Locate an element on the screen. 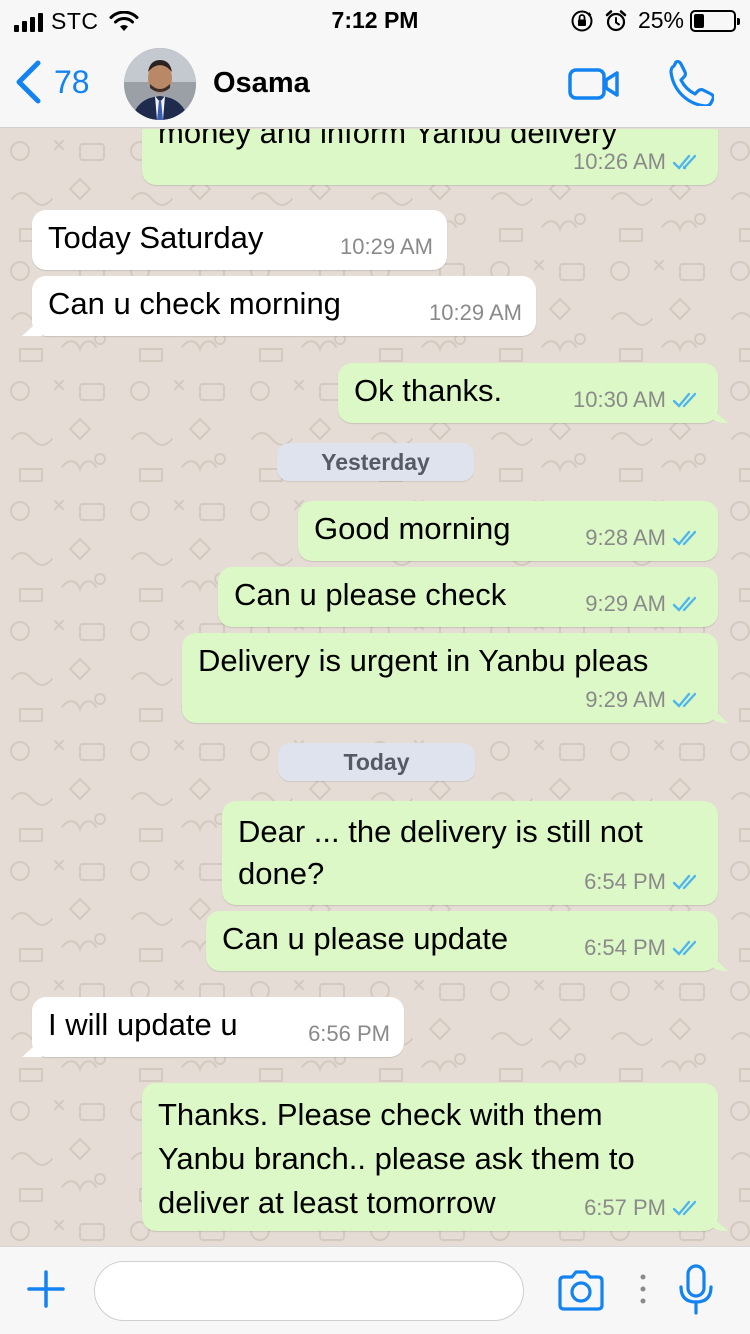 Image resolution: width=750 pixels, height=1334 pixels. more-dots-icon is located at coordinates (643, 1289).